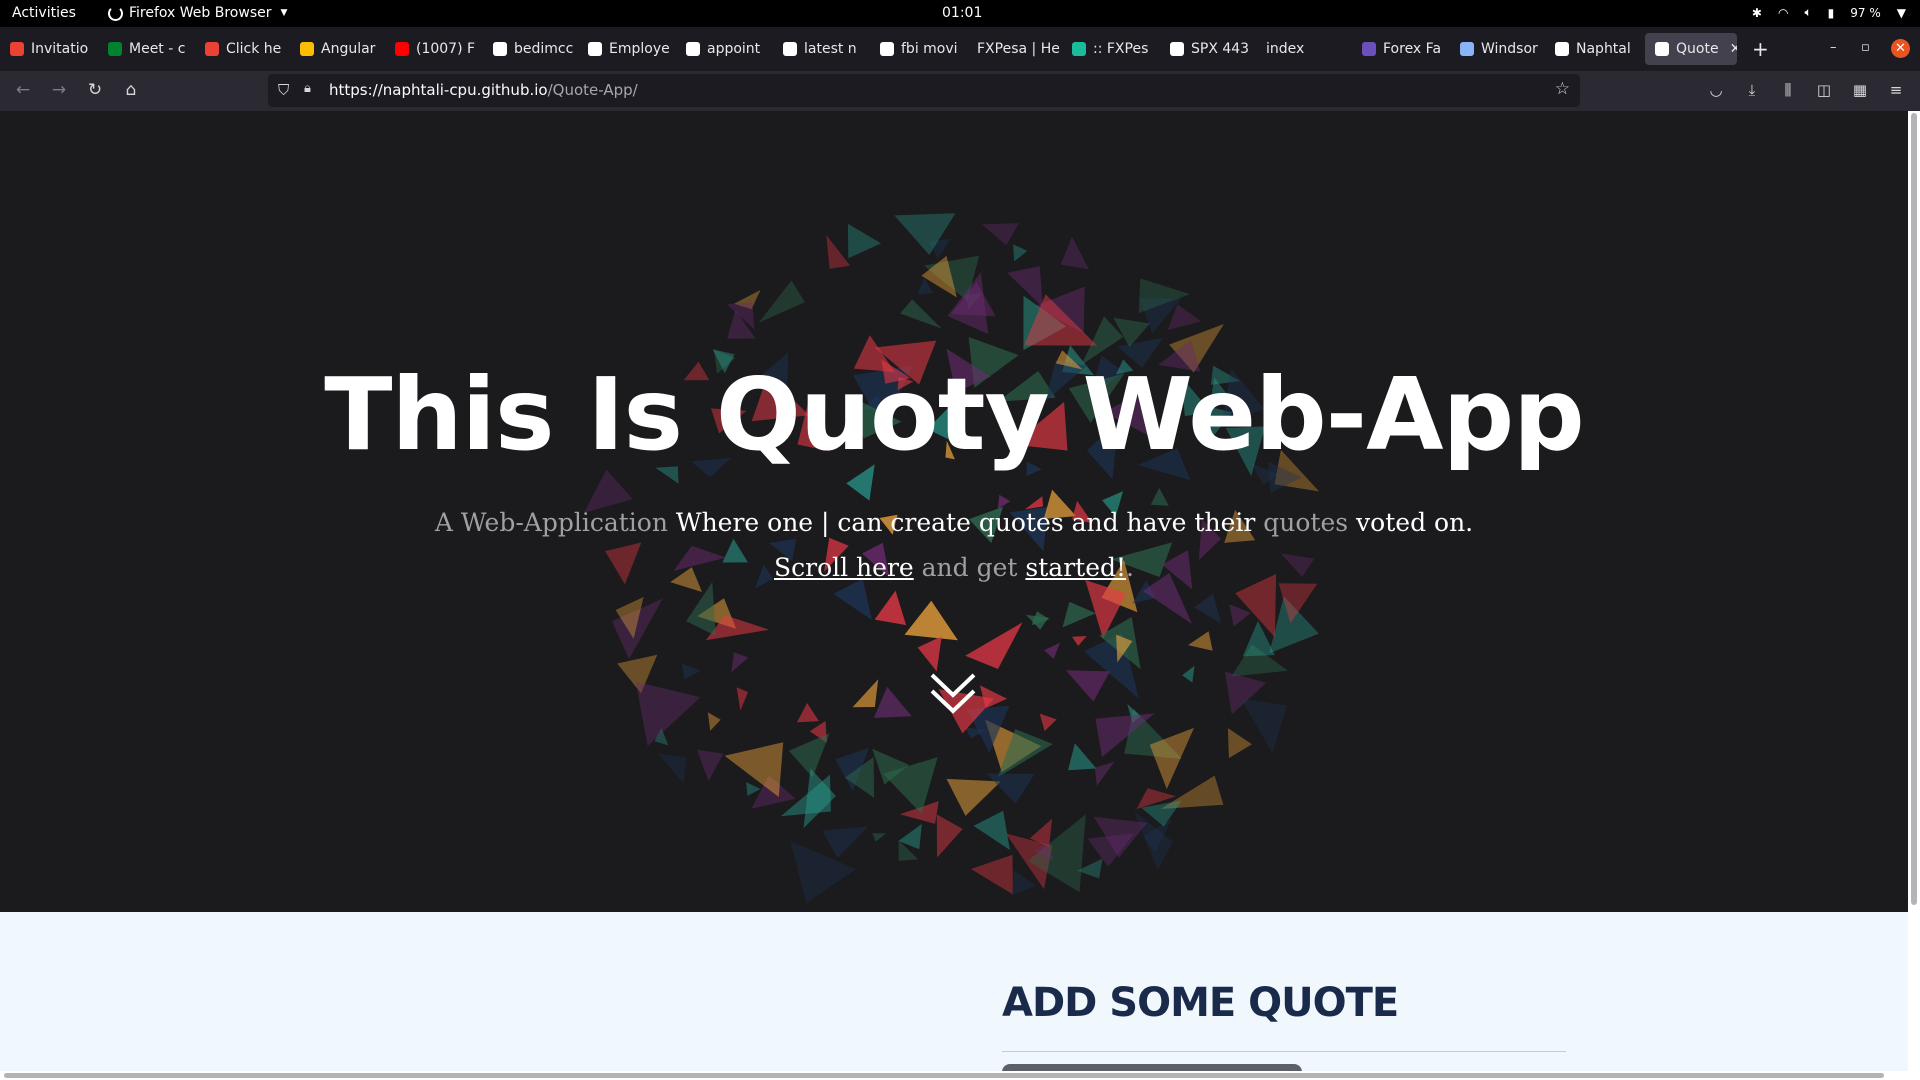 Image resolution: width=1920 pixels, height=1080 pixels. I want to click on double-chevron-down-icon, so click(953, 694).